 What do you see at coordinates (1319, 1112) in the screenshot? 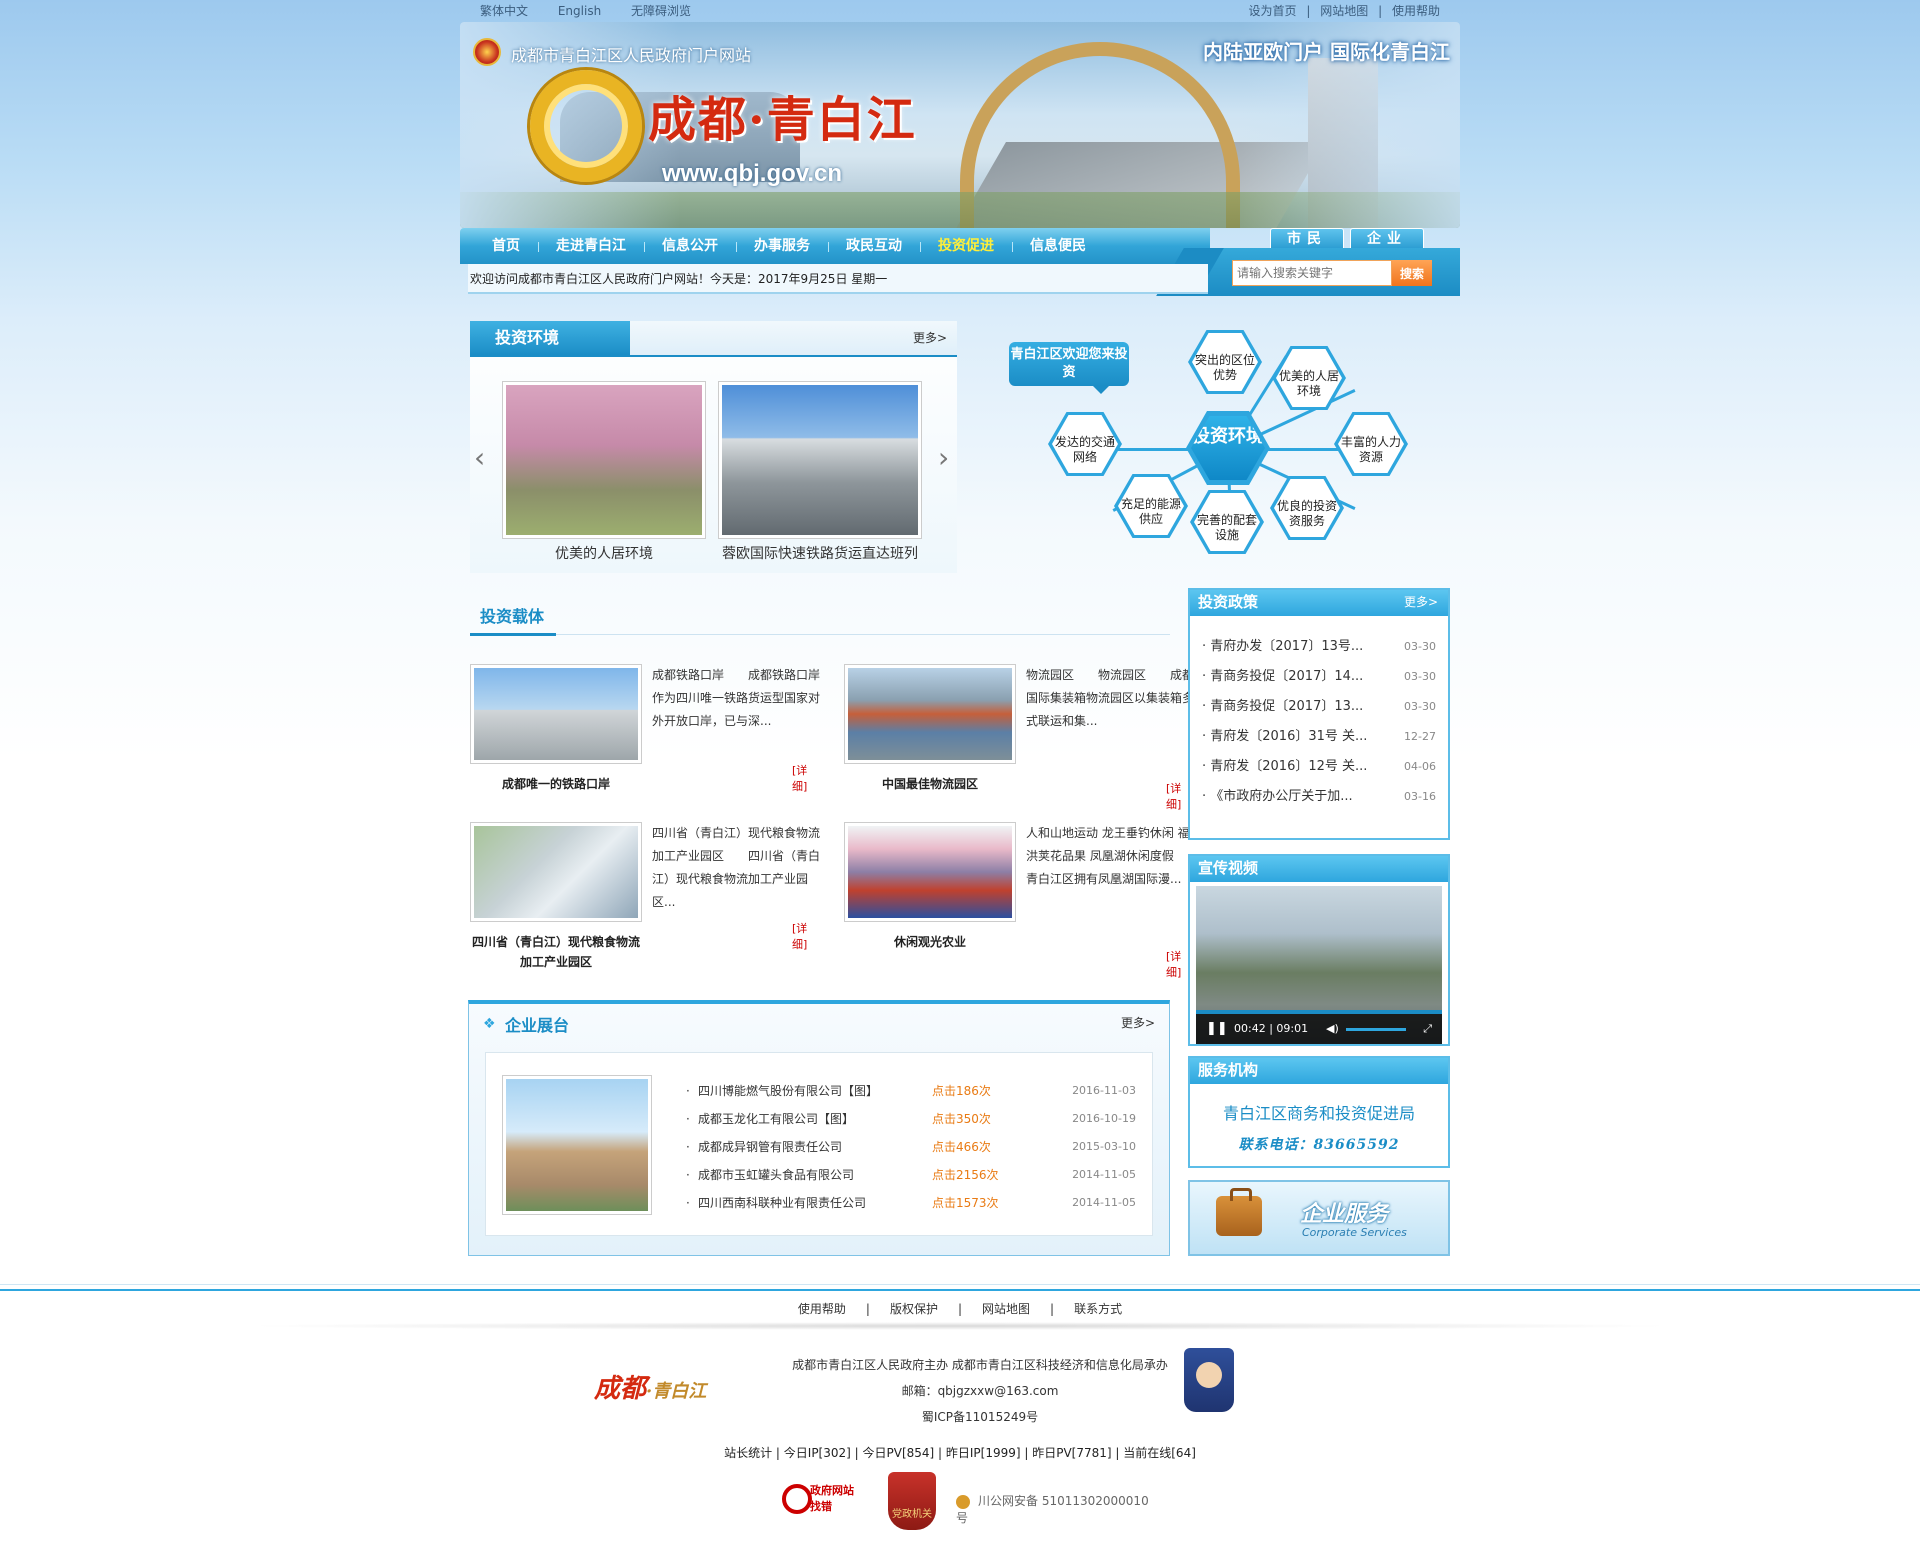
I see `org-name: 青白江区商务和投资促进局` at bounding box center [1319, 1112].